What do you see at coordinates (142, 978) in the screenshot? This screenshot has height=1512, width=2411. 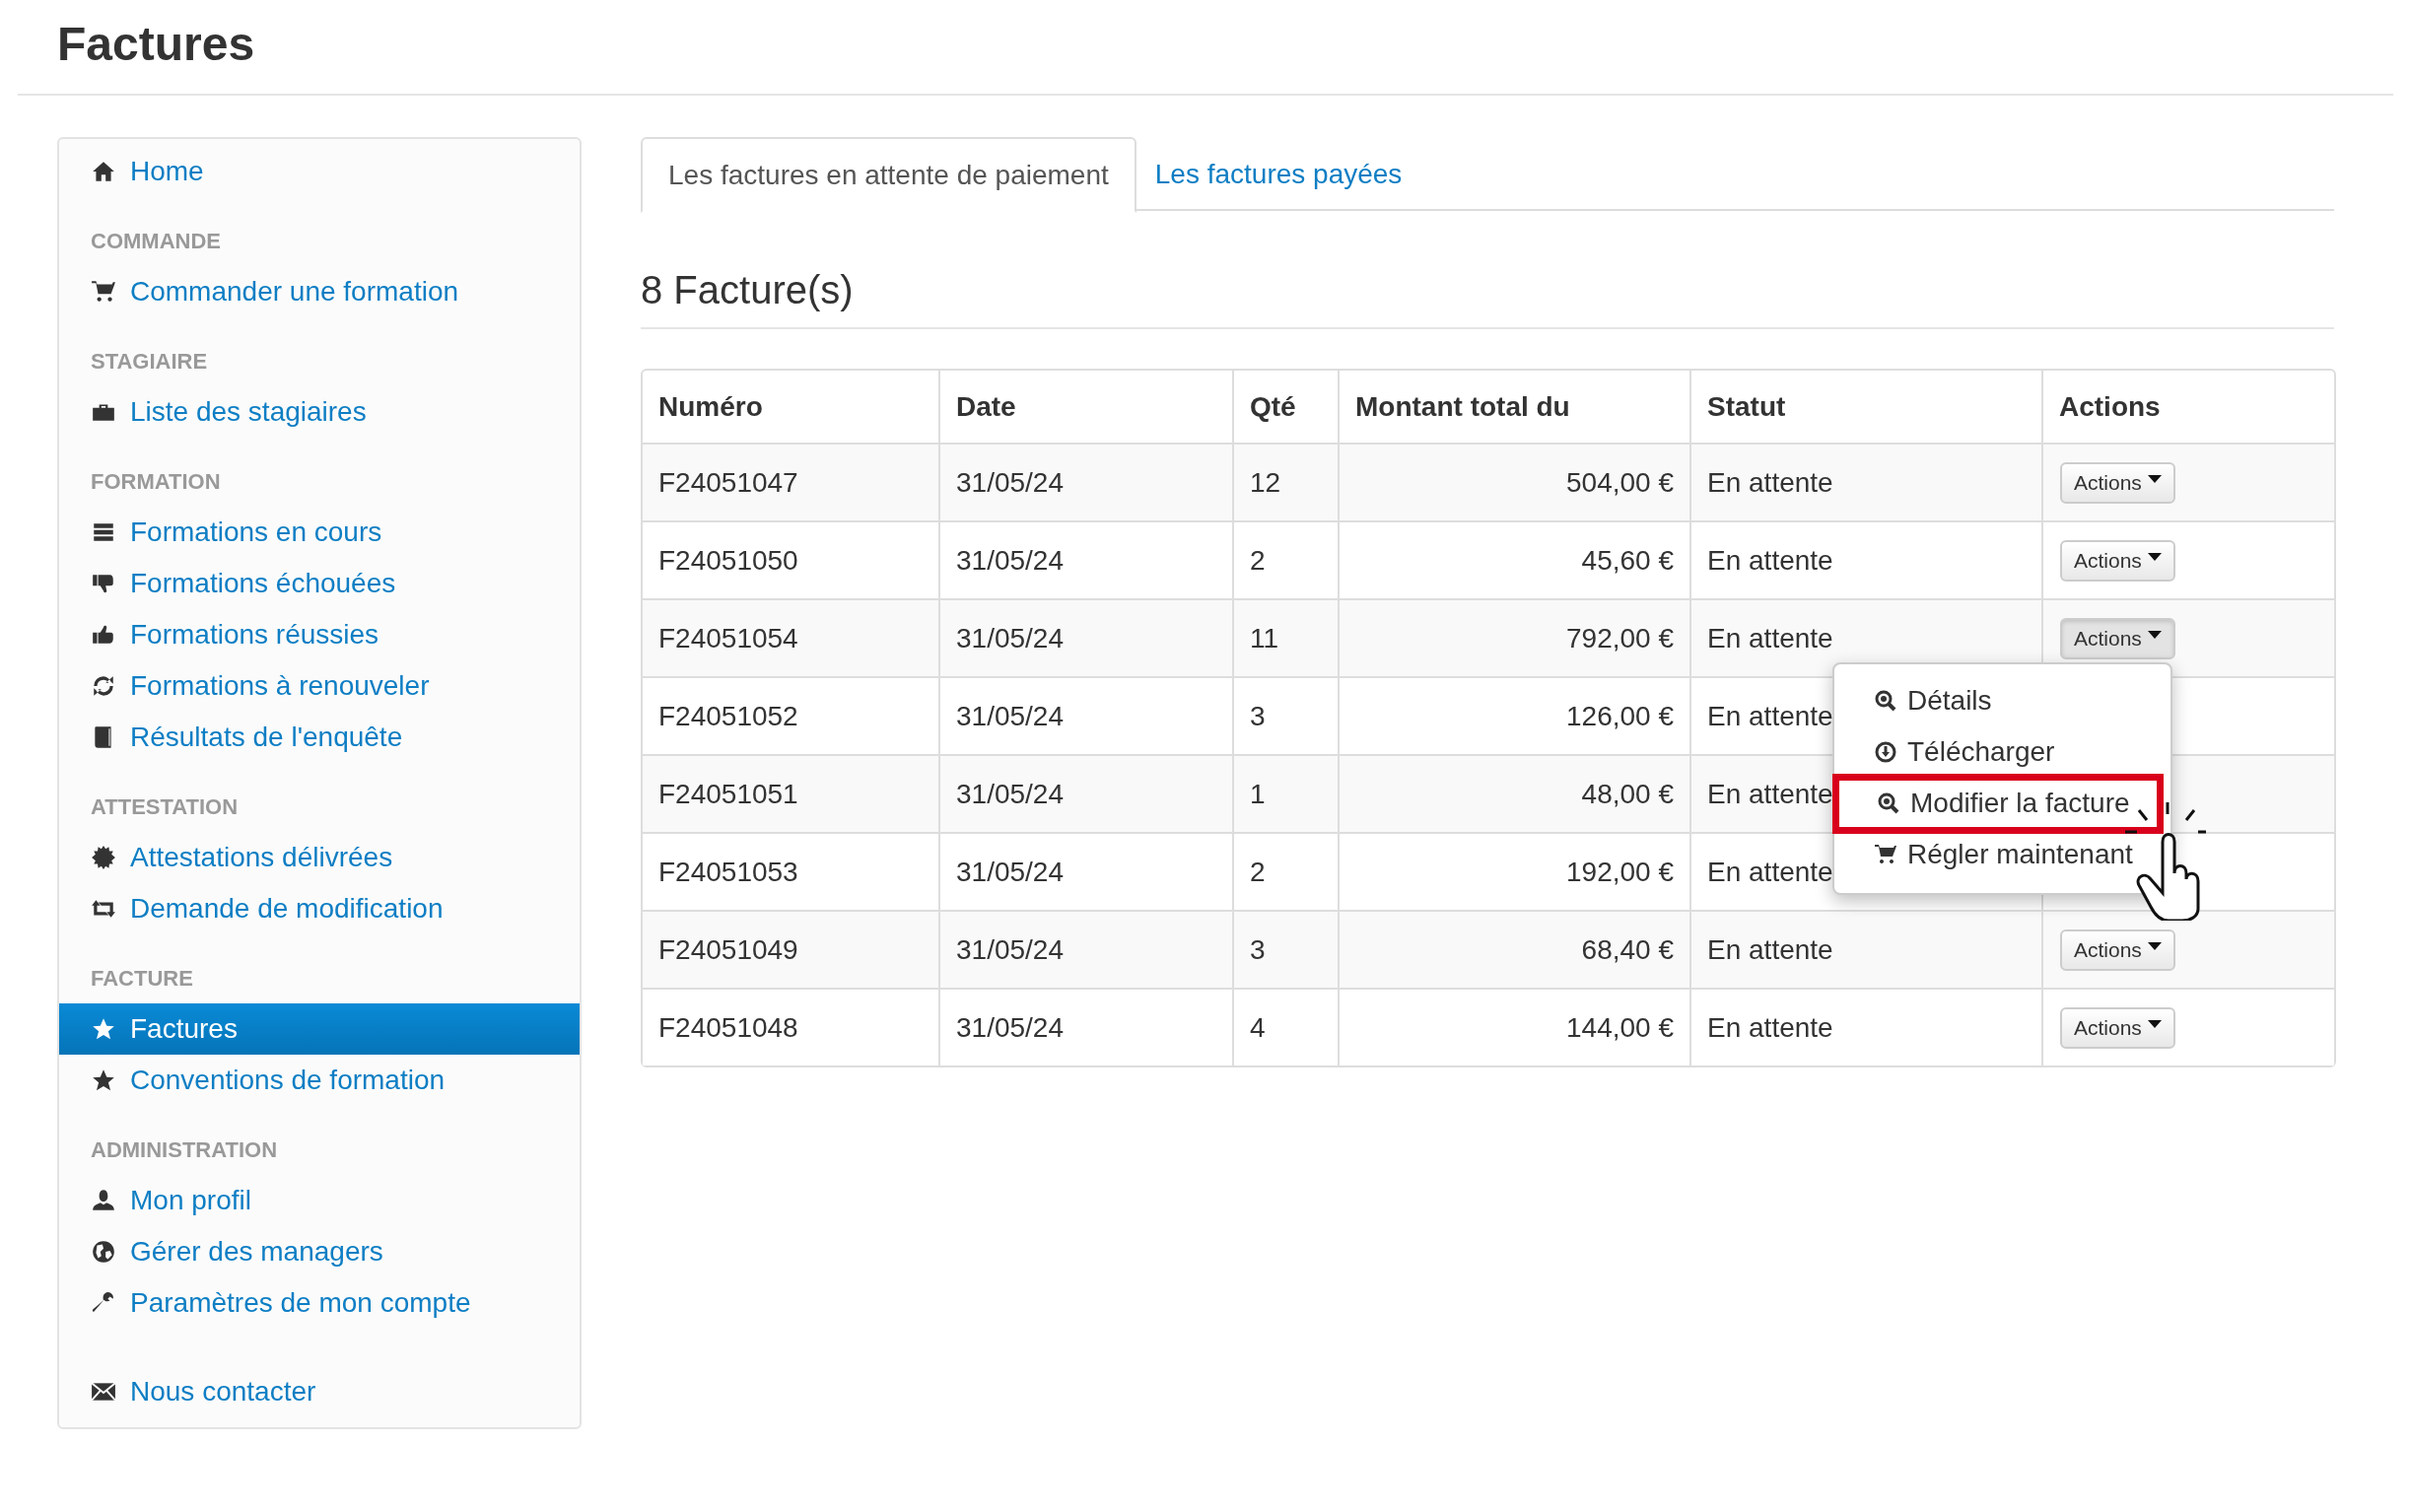 I see `sidebar-section-header: FACTURE` at bounding box center [142, 978].